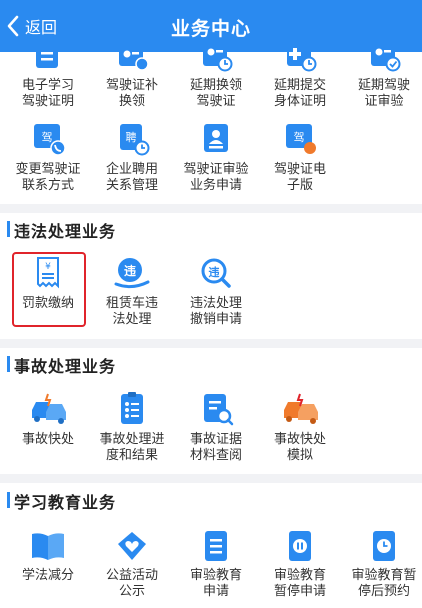 This screenshot has height=608, width=422. Describe the element at coordinates (65, 231) in the screenshot. I see `section-title: 违法处理业务` at that location.